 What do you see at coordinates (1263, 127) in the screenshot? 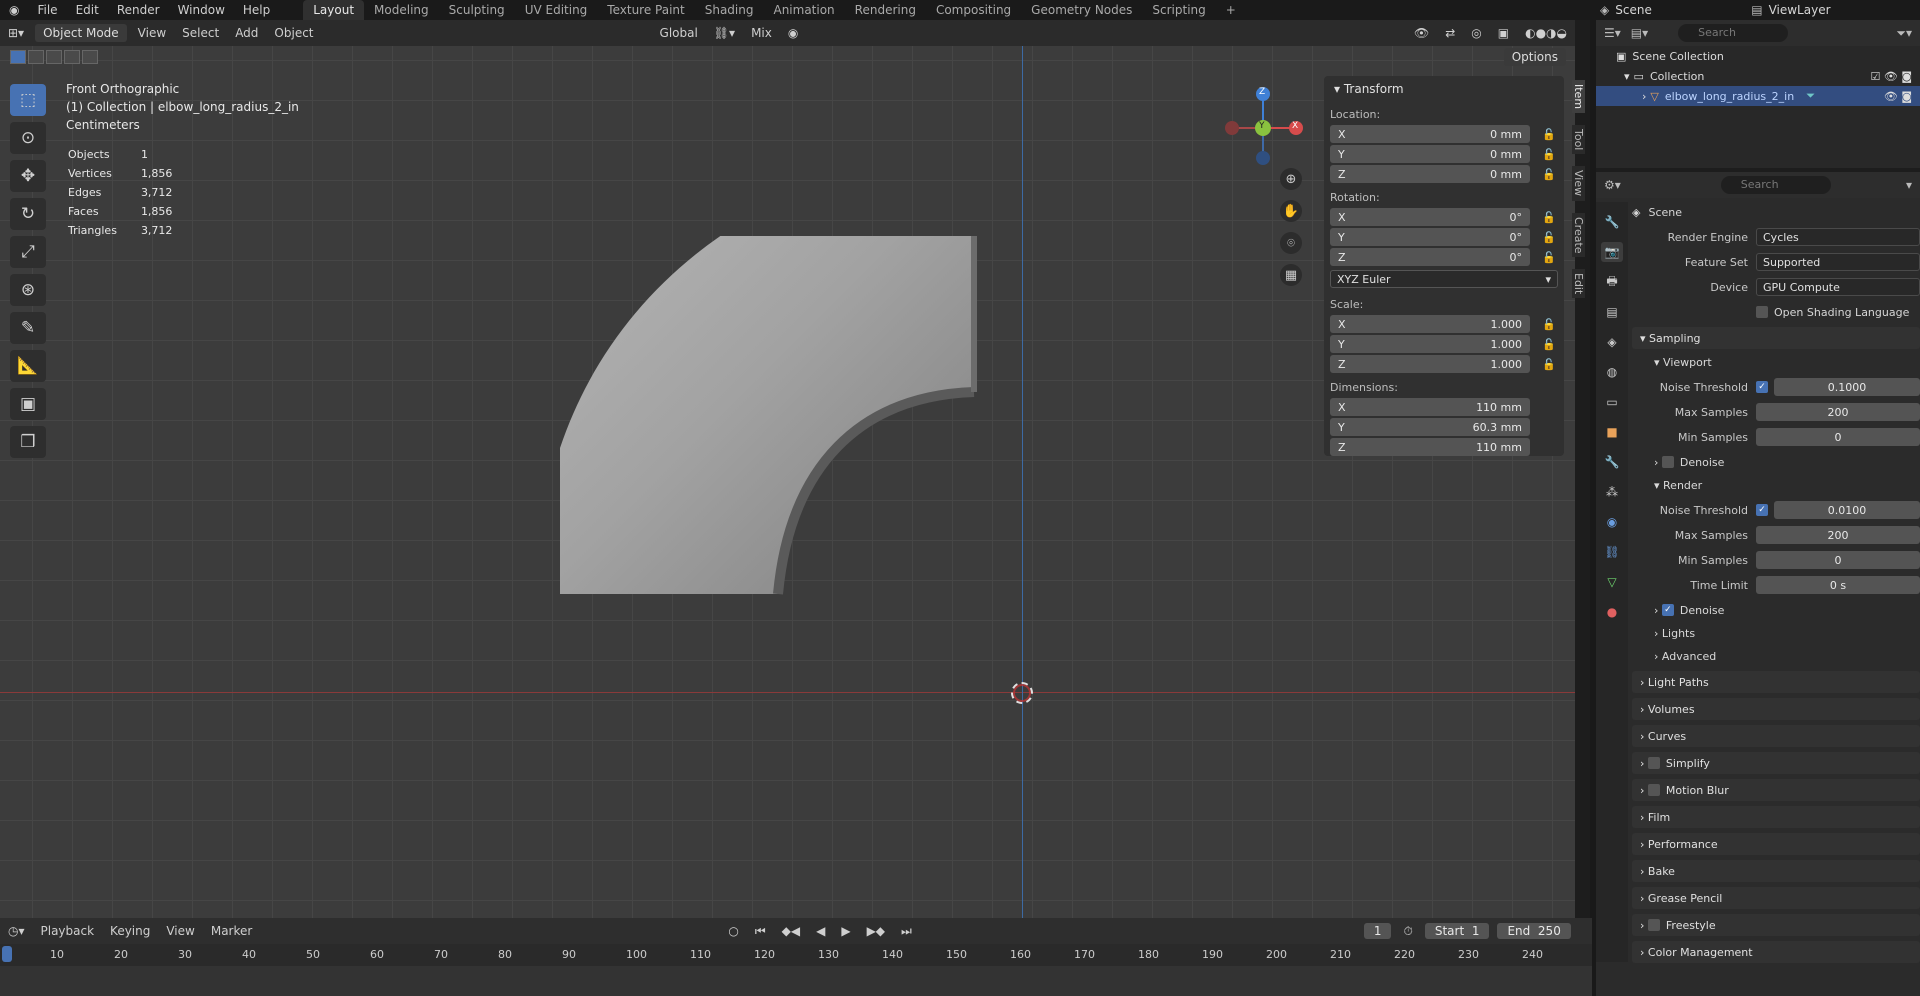
I see `navigation-gizmo: Z X Y` at bounding box center [1263, 127].